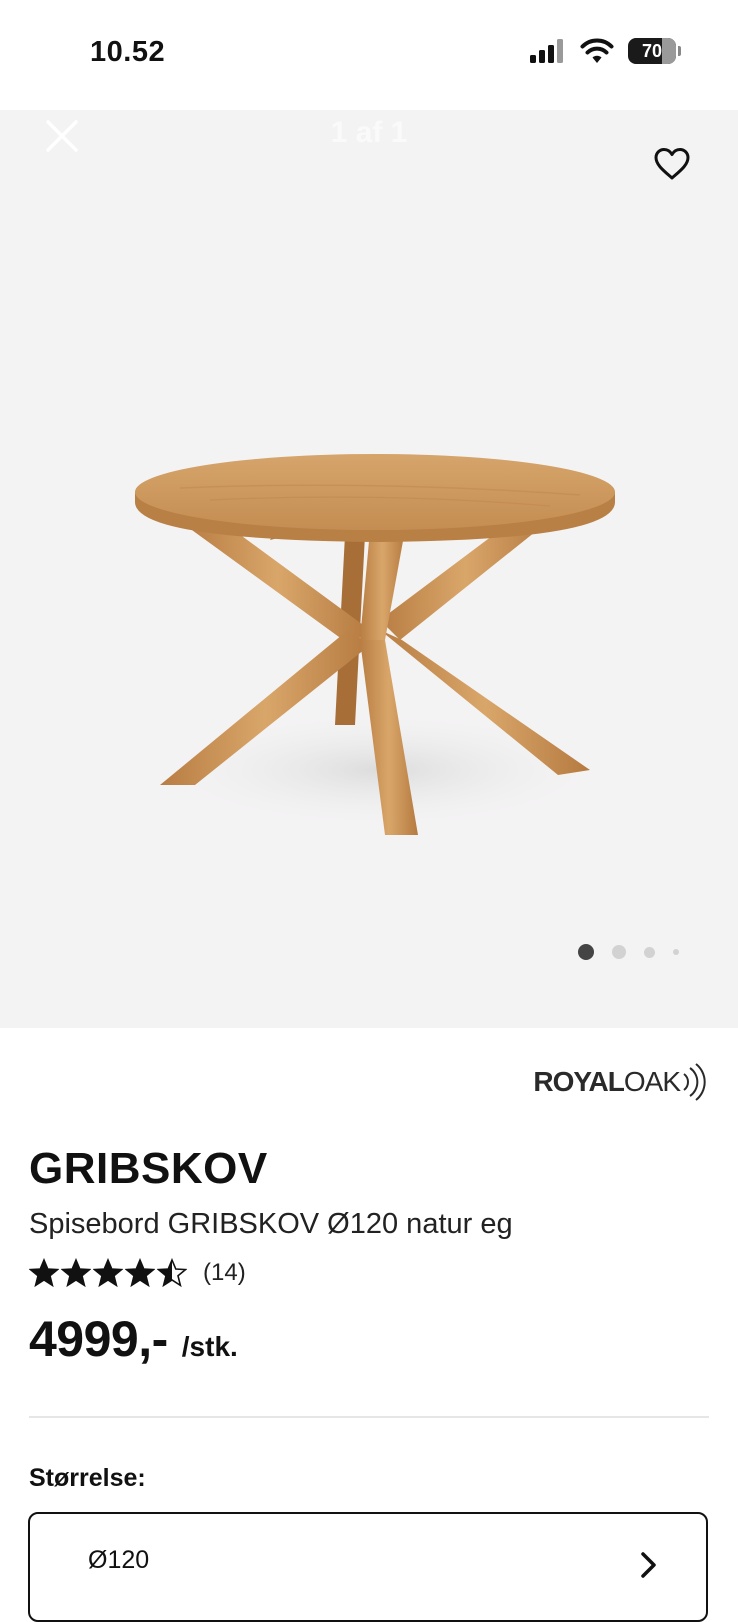 The height and width of the screenshot is (1622, 738). I want to click on rating-row: (14), so click(137, 1273).